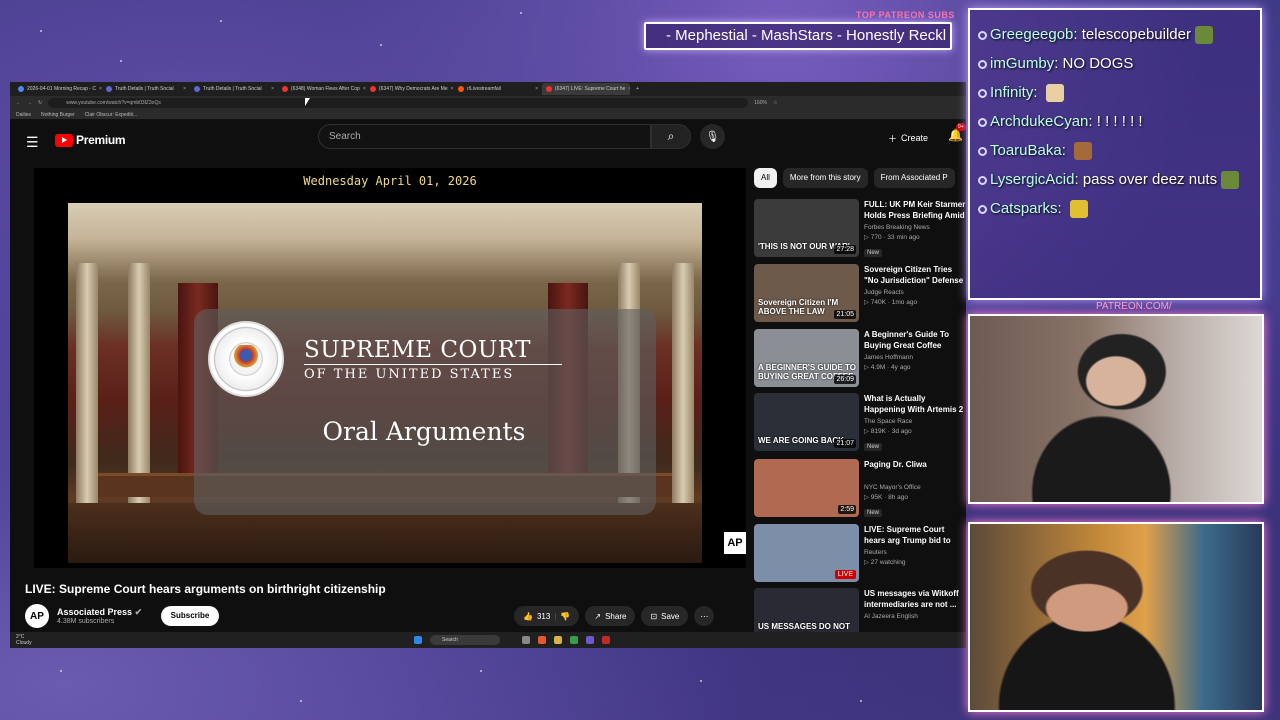 The width and height of the screenshot is (1280, 720). Describe the element at coordinates (29, 103) in the screenshot. I see `forward-icon: →` at that location.